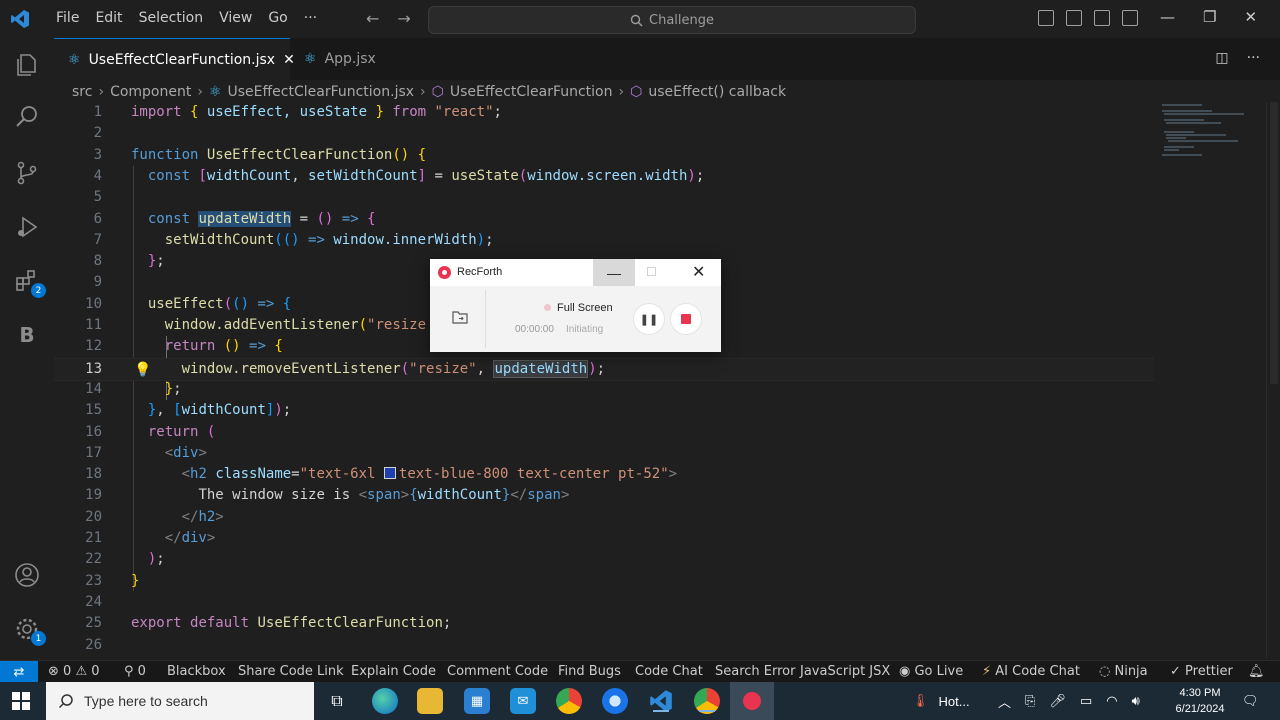 The width and height of the screenshot is (1280, 720). I want to click on symbol-cube-icon: ⬡, so click(437, 92).